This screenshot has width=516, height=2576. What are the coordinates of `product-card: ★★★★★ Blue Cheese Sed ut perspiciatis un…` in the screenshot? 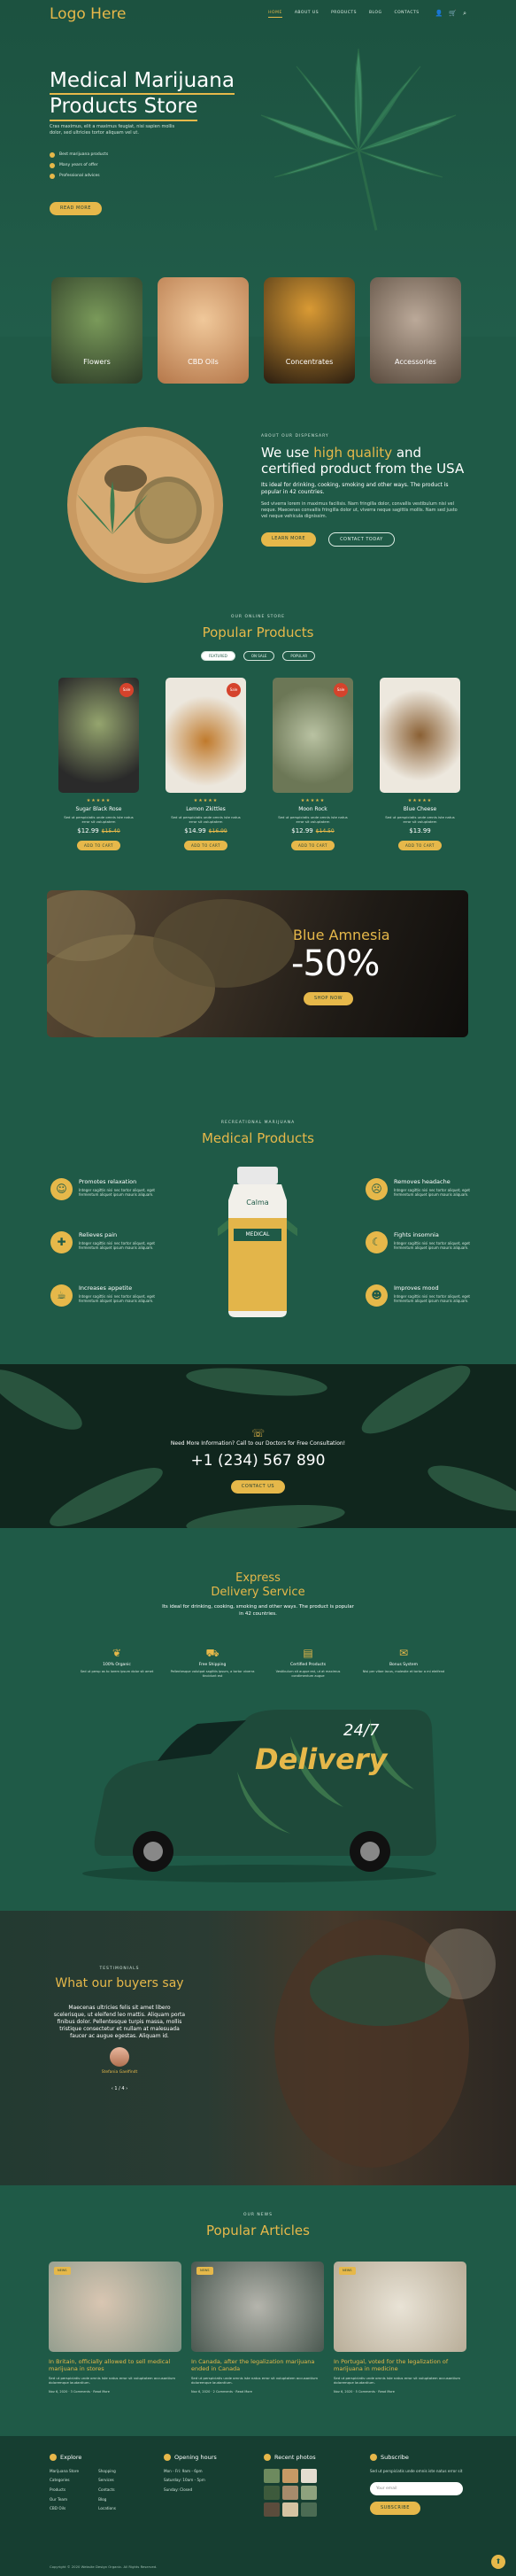 It's located at (420, 764).